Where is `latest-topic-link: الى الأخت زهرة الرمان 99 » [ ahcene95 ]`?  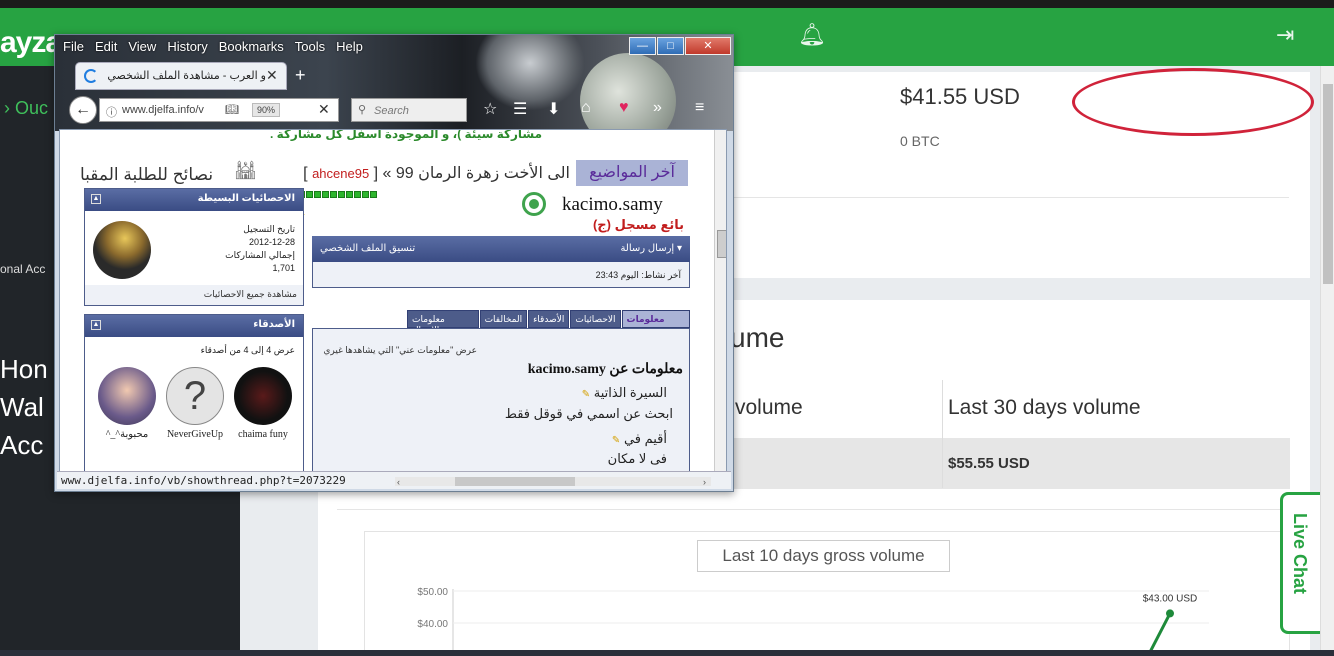
latest-topic-link: الى الأخت زهرة الرمان 99 » [ ahcene95 ] is located at coordinates (436, 173).